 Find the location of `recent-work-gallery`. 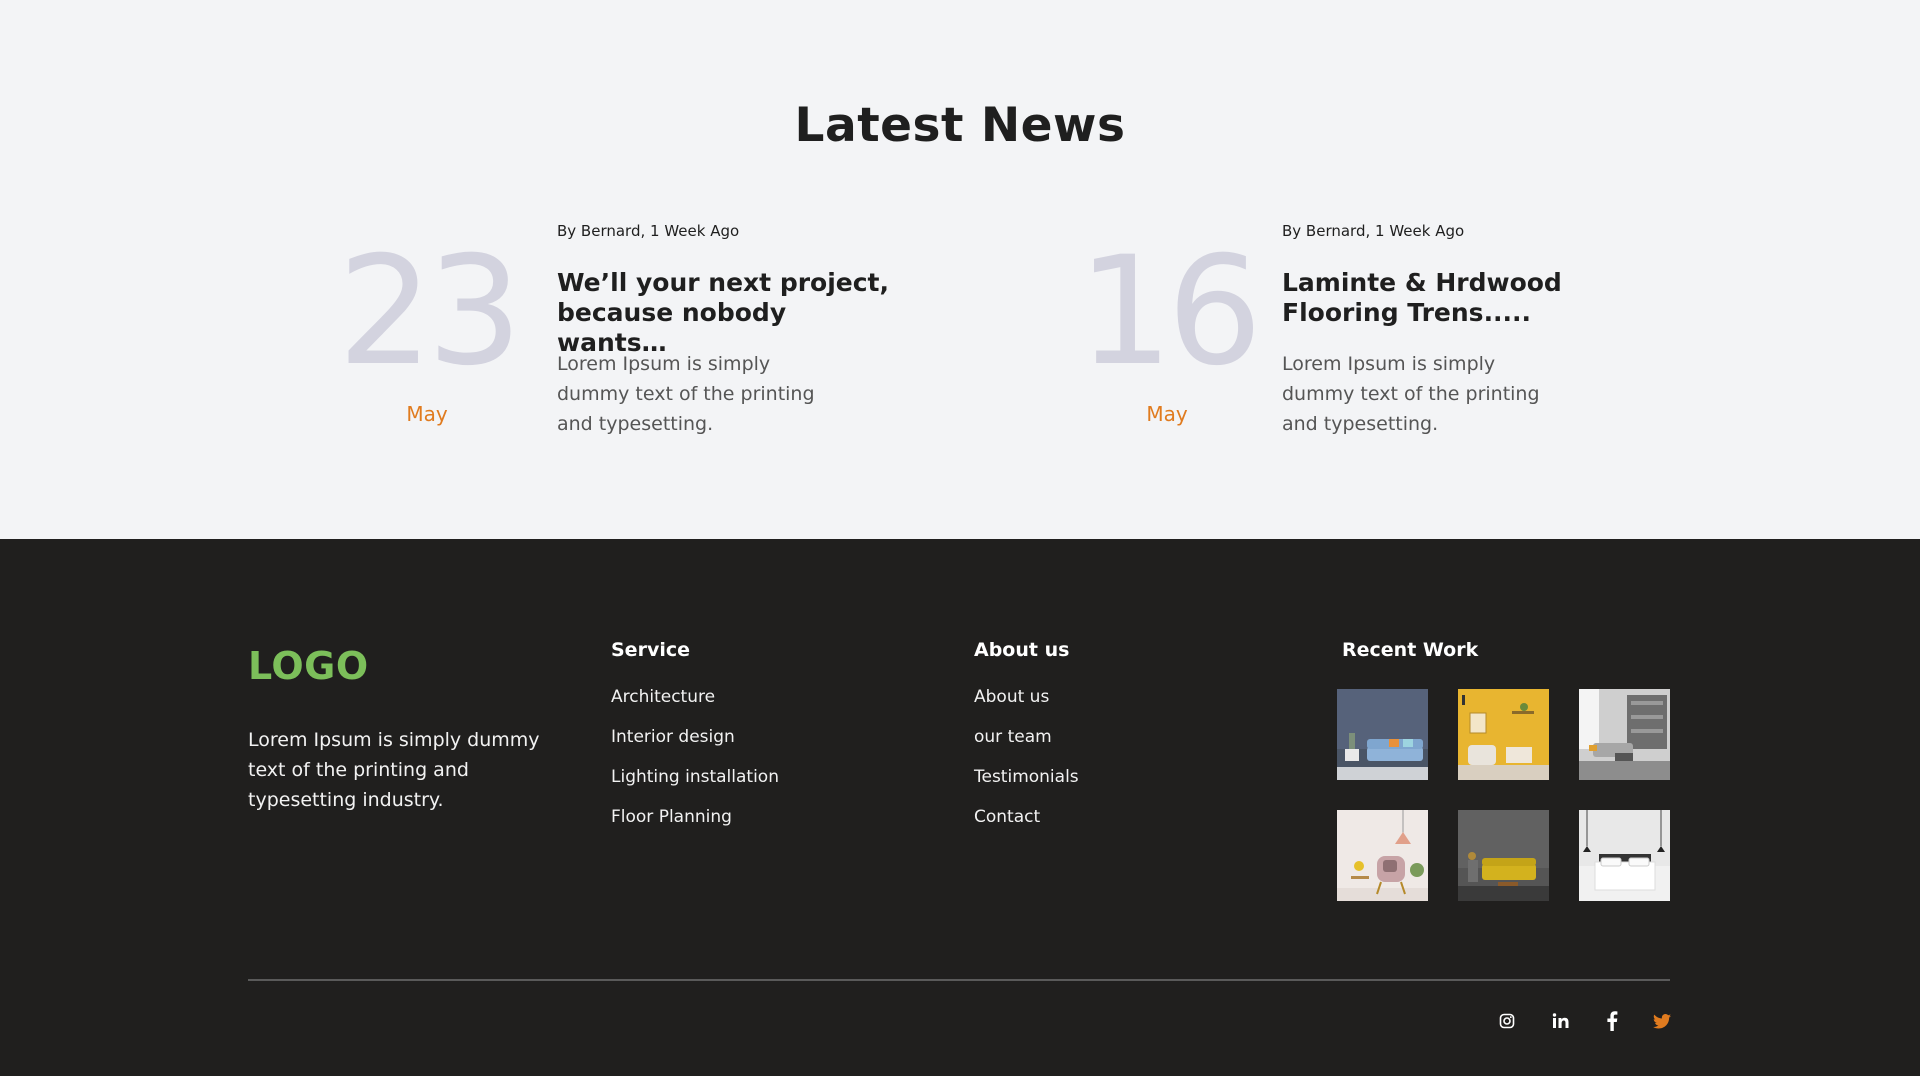

recent-work-gallery is located at coordinates (1503, 795).